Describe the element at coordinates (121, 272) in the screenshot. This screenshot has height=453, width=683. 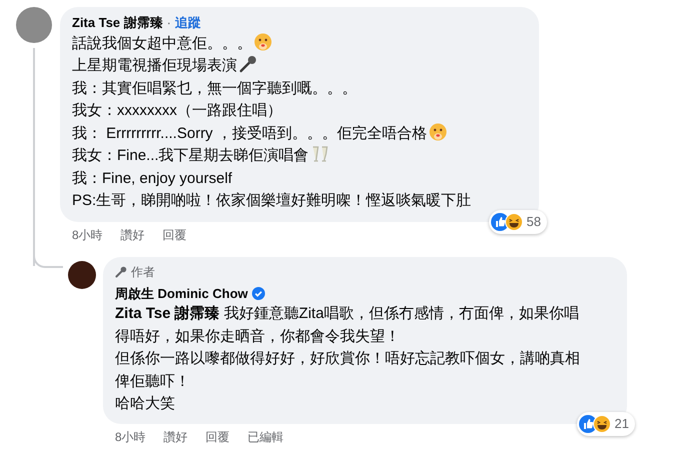
I see `microphone-icon` at that location.